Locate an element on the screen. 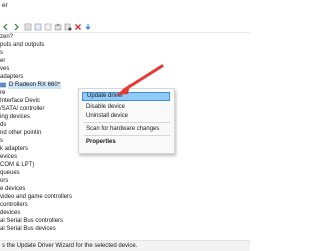 This screenshot has width=320, height=251. tree-item-label: D Radeon RX 660* is located at coordinates (35, 85).